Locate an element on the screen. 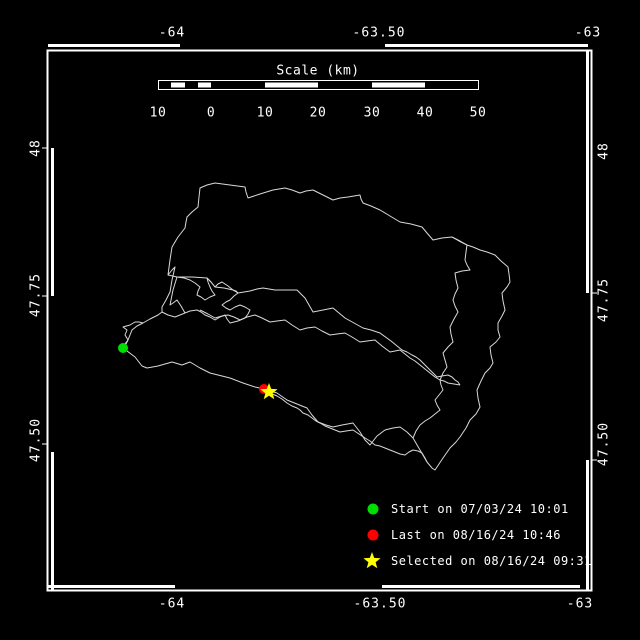  graticule-label-left: 48 is located at coordinates (36, 148).